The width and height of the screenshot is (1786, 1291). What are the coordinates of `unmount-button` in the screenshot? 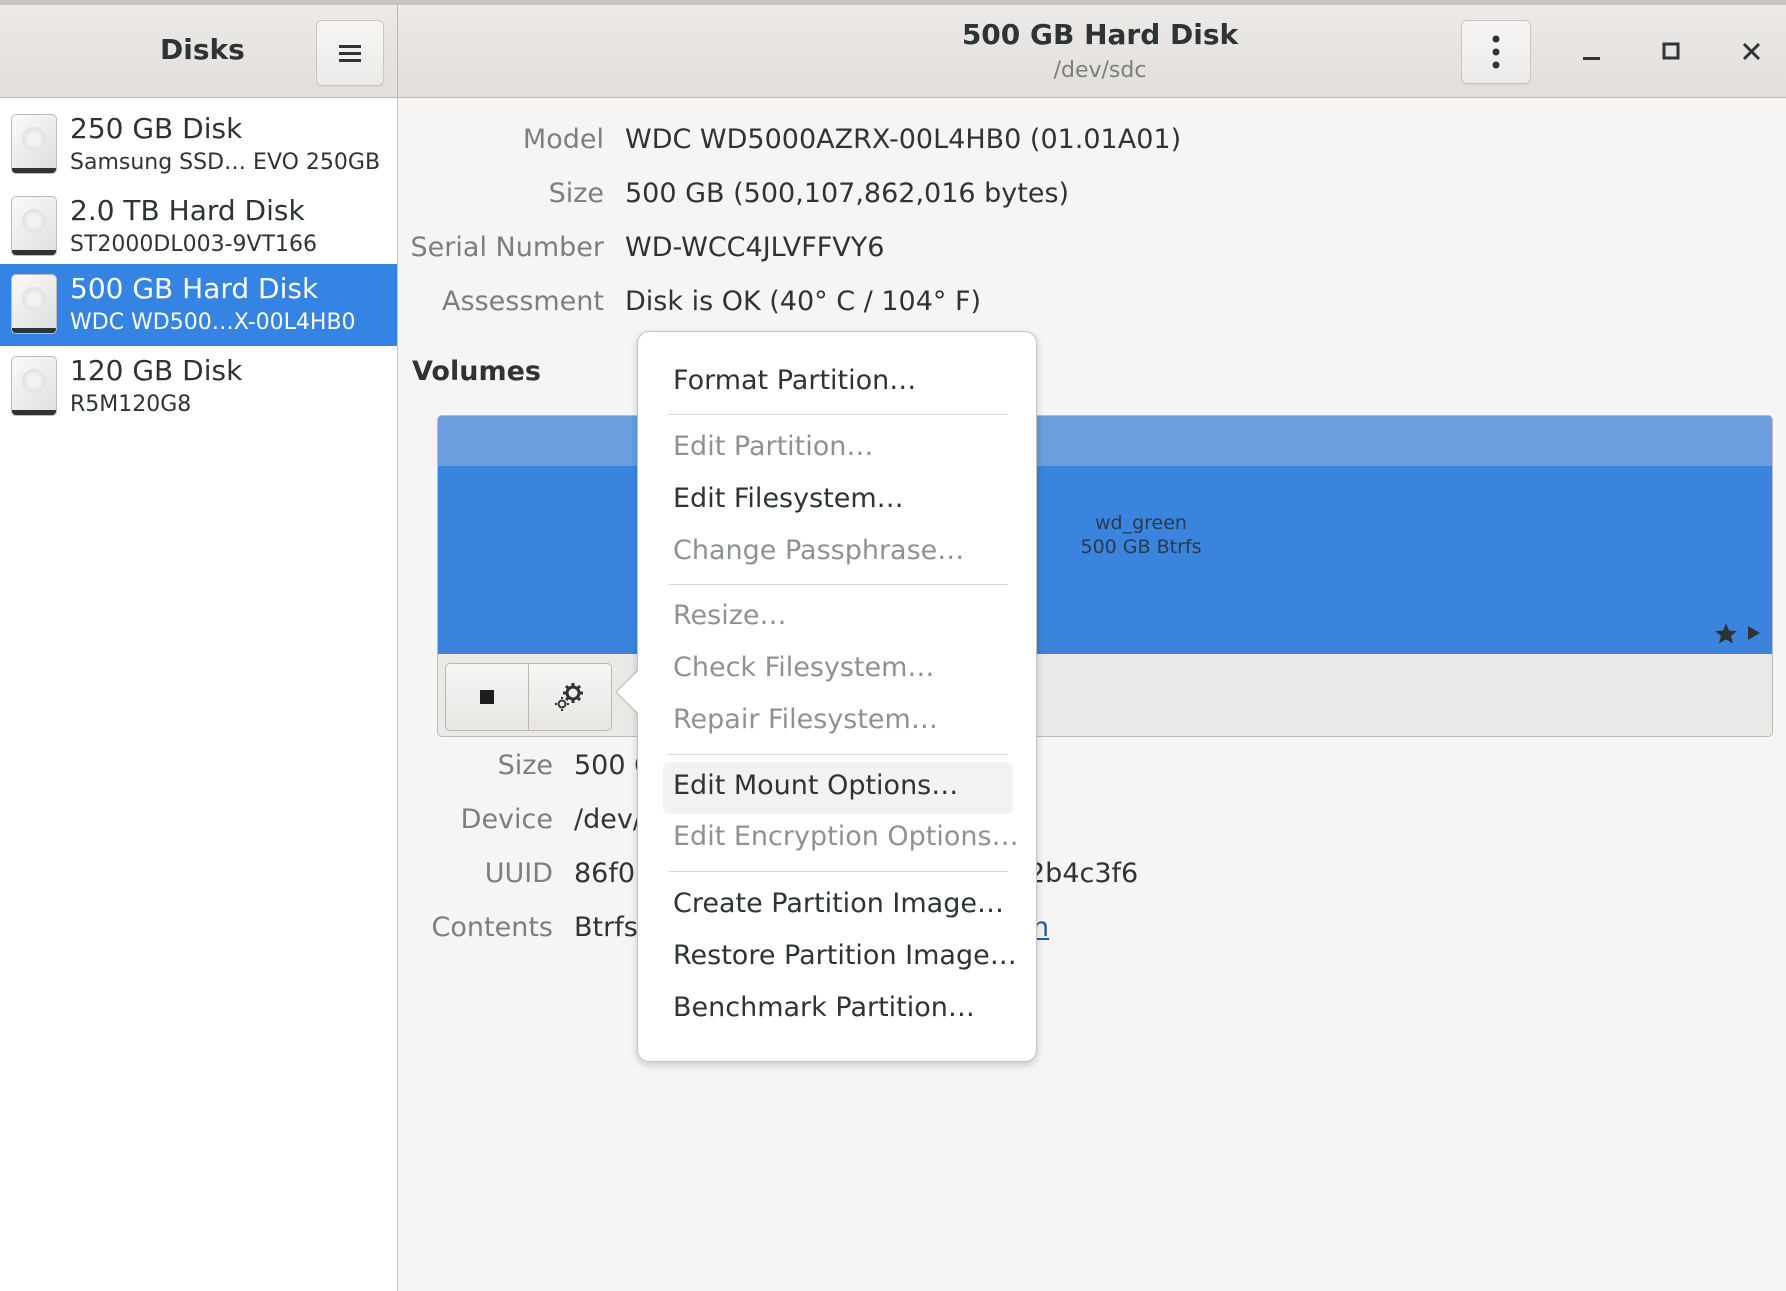 It's located at (487, 697).